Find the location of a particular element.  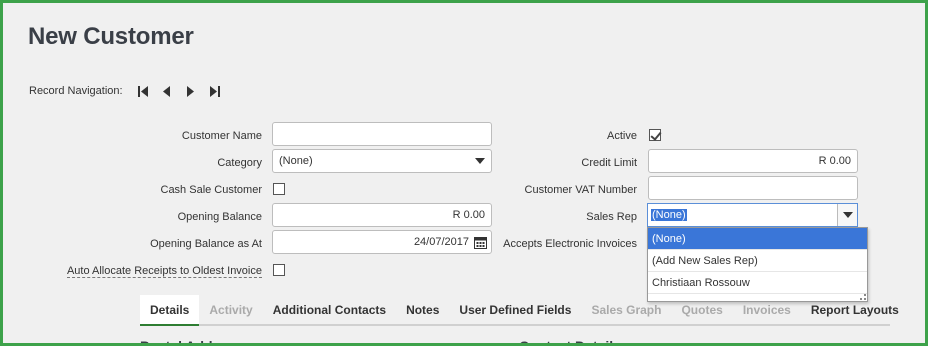

accepts-electronic-label: Accepts Electronic Invoices is located at coordinates (570, 244).